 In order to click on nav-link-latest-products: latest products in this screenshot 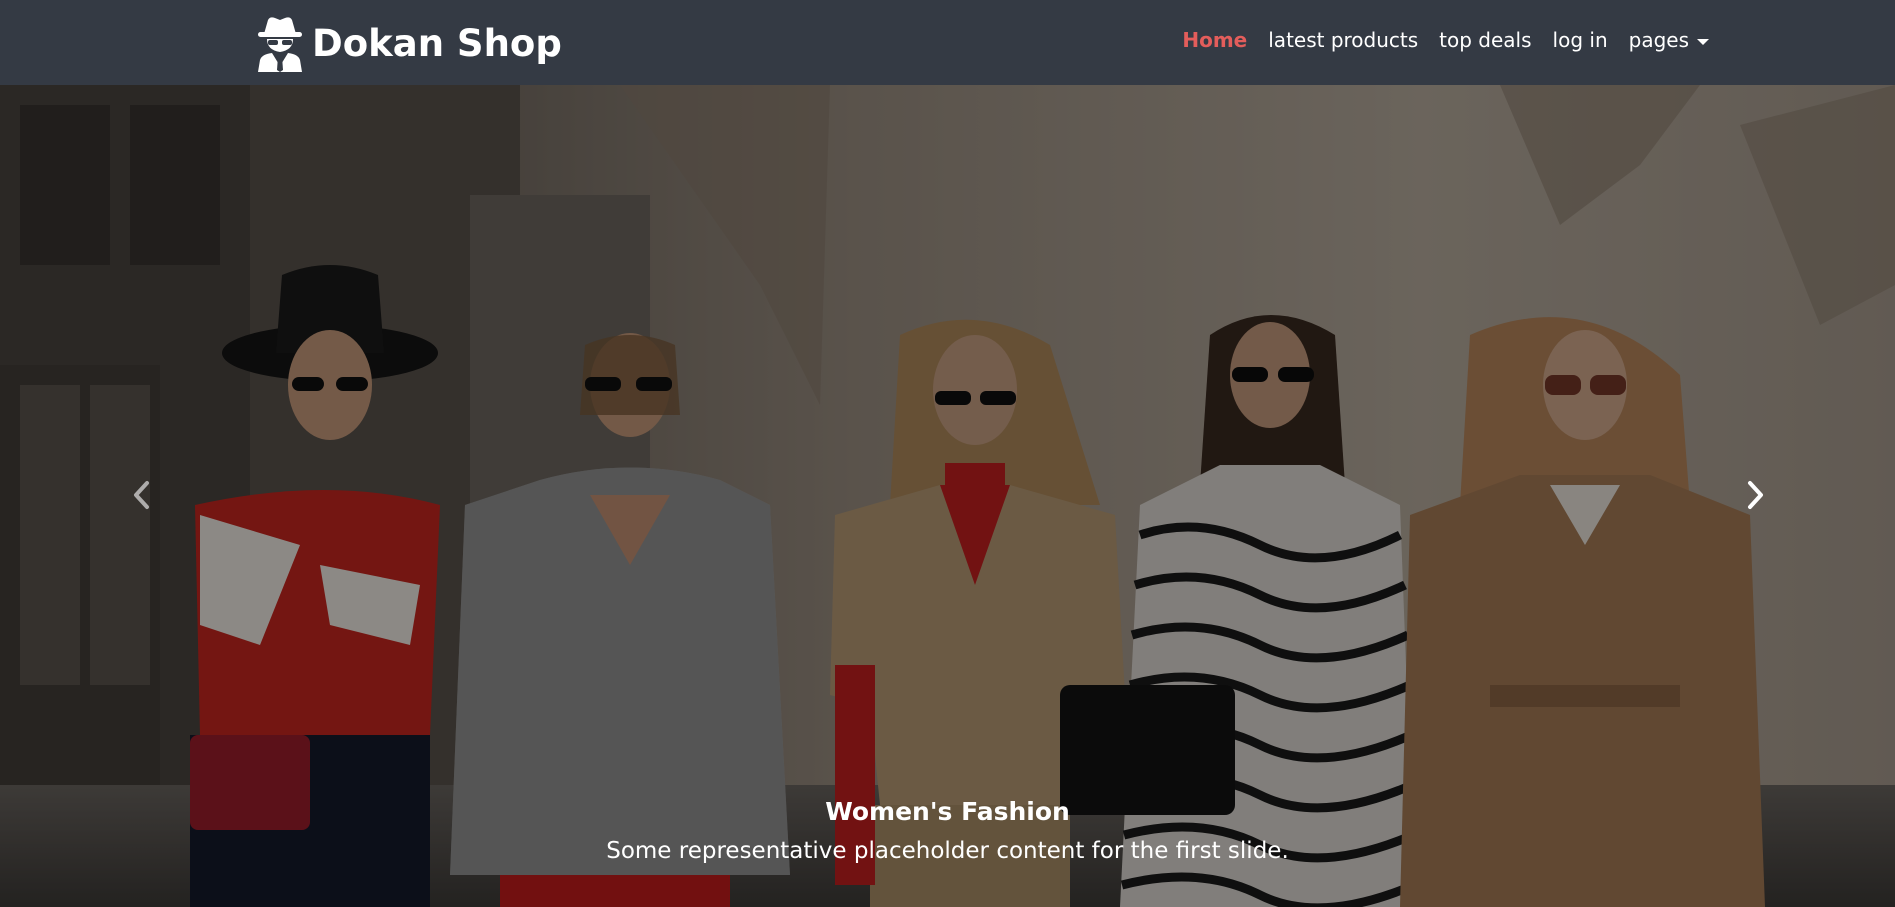, I will do `click(1343, 40)`.